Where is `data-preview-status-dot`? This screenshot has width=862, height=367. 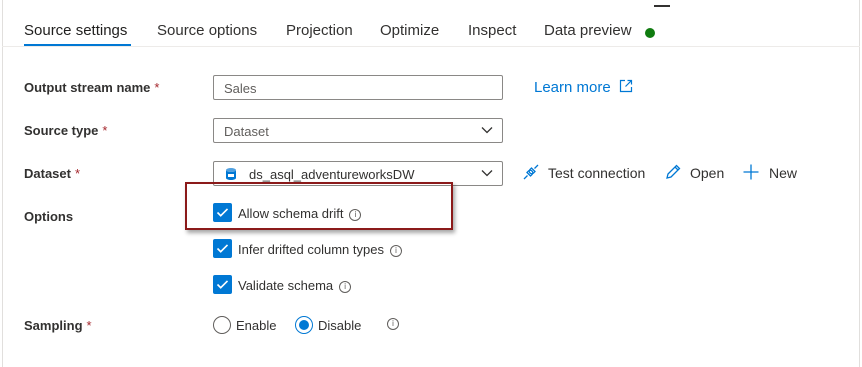 data-preview-status-dot is located at coordinates (650, 33).